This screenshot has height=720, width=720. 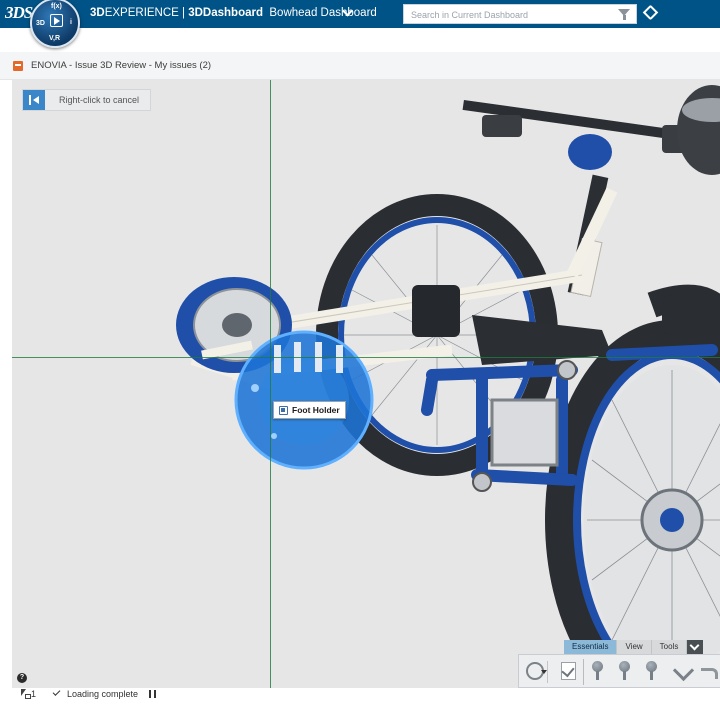 I want to click on vertical-guide-line, so click(x=270, y=384).